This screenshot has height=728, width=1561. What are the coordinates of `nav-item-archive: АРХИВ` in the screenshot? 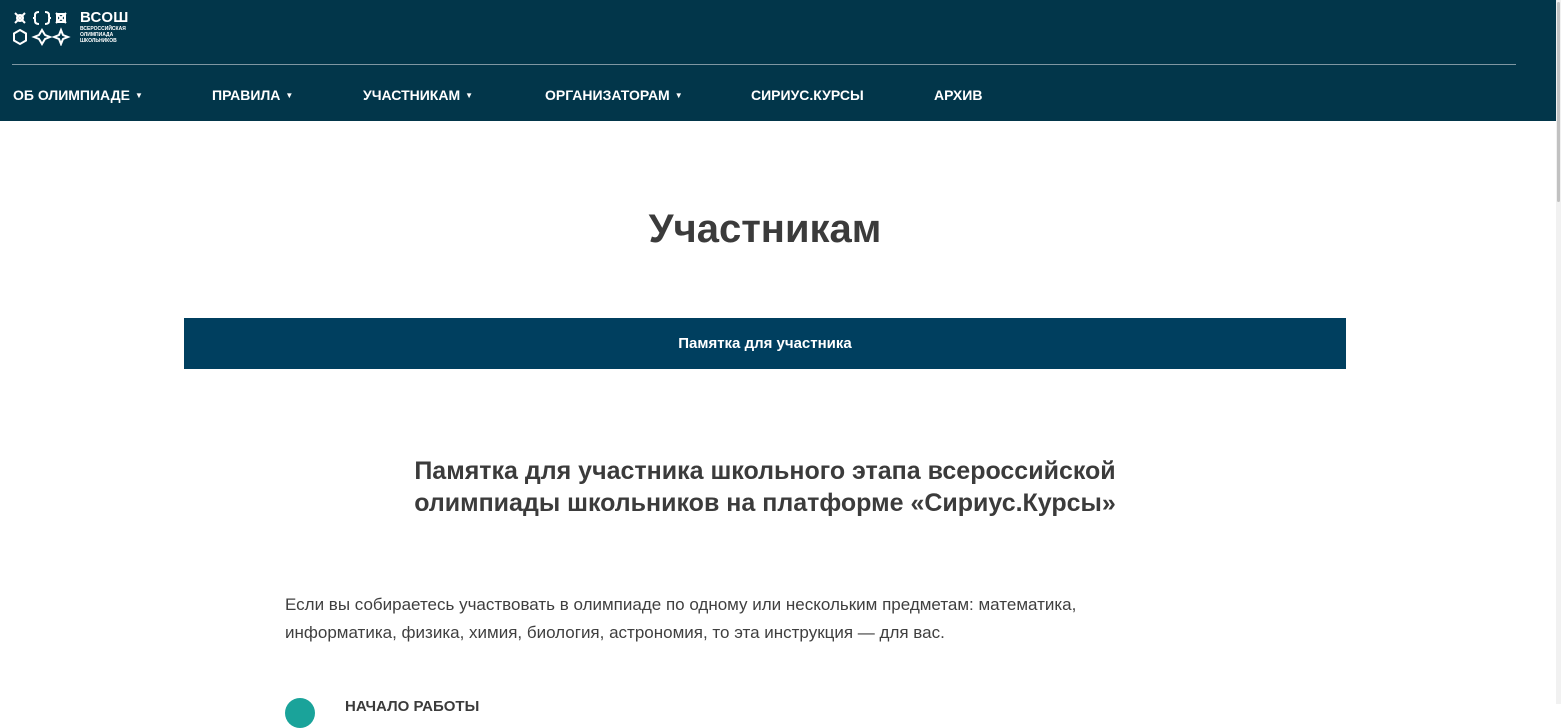 It's located at (958, 95).